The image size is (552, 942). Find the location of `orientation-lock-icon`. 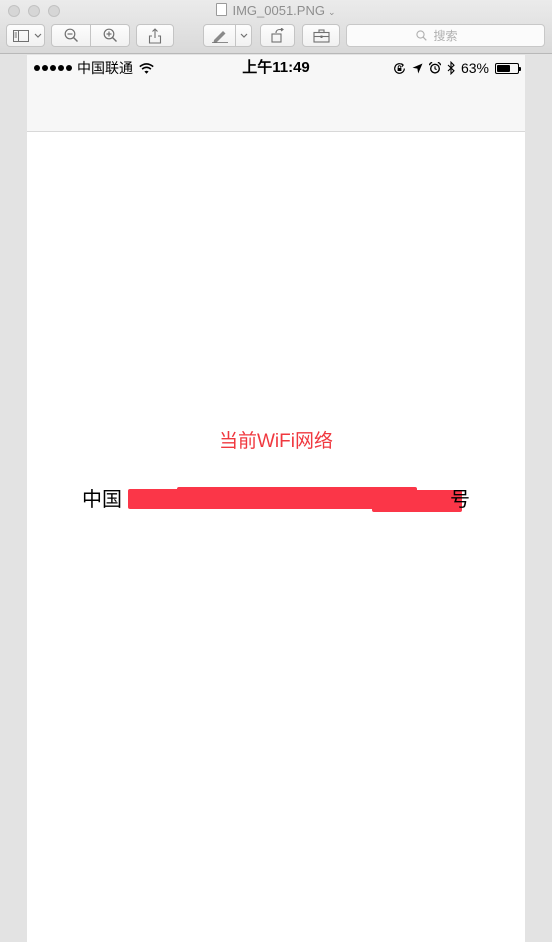

orientation-lock-icon is located at coordinates (399, 68).